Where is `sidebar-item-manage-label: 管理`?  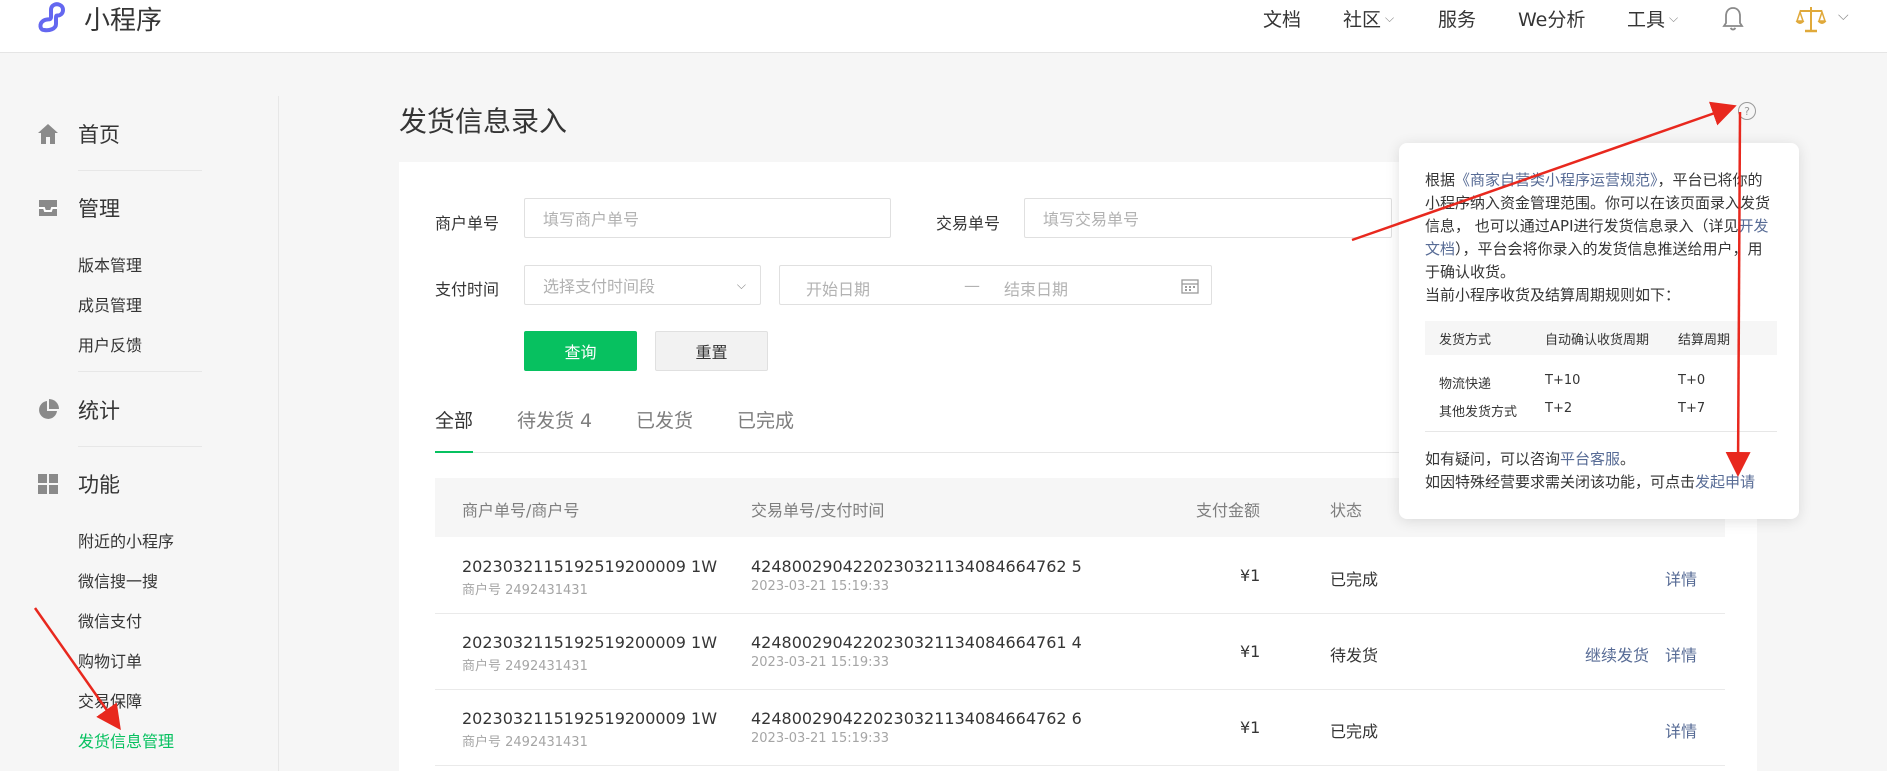
sidebar-item-manage-label: 管理 is located at coordinates (99, 209).